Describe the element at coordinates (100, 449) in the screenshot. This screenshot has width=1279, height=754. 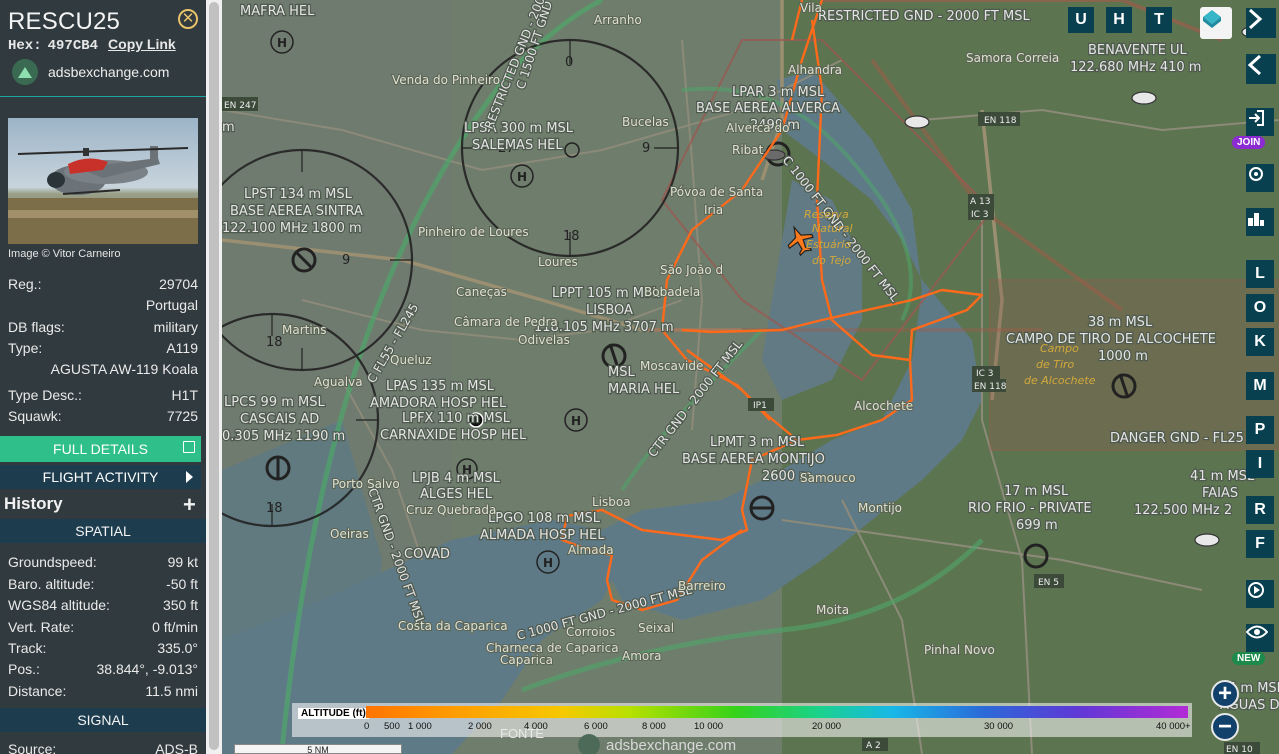
I see `full-details-button: FULL DETAILS` at that location.